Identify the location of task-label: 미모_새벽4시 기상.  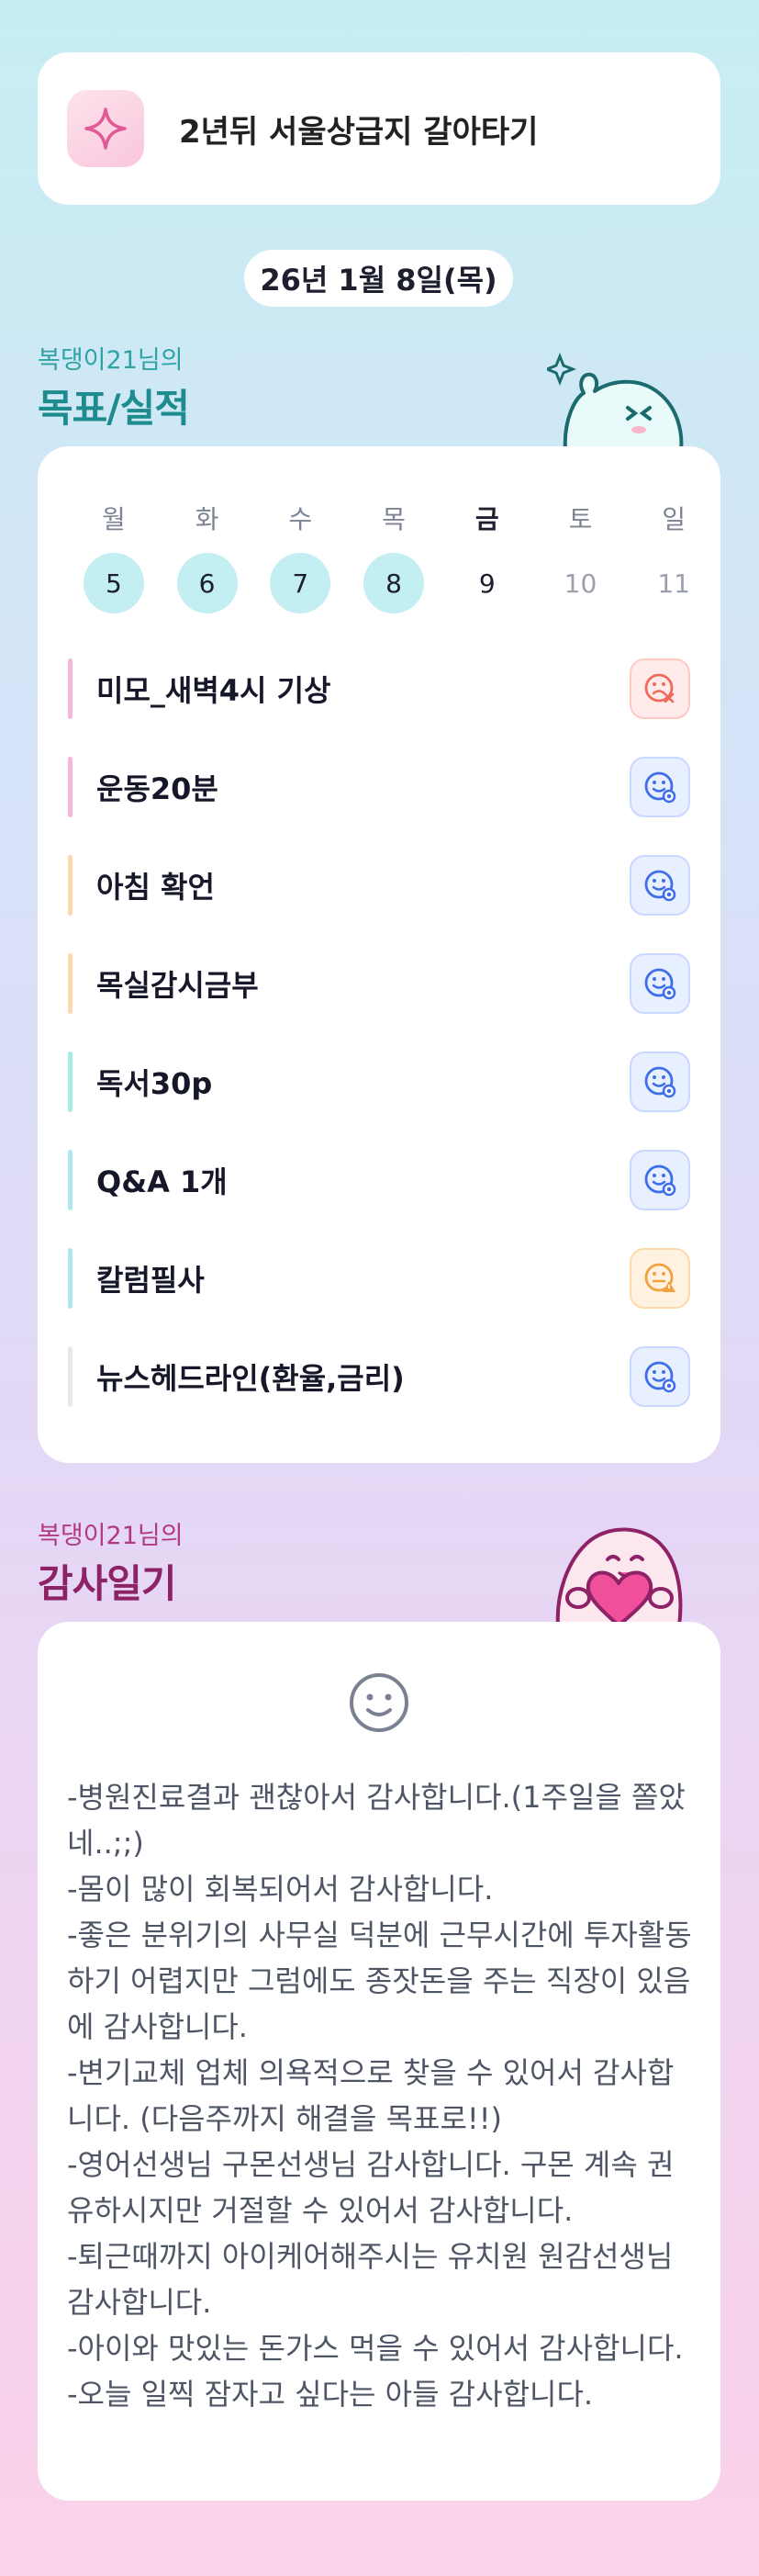
(214, 690).